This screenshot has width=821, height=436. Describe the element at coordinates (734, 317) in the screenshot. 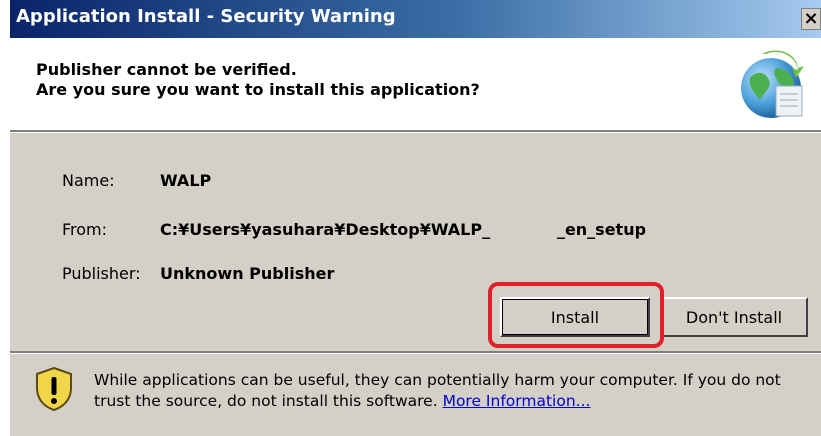

I see `dont-install-button: Don't Install` at that location.